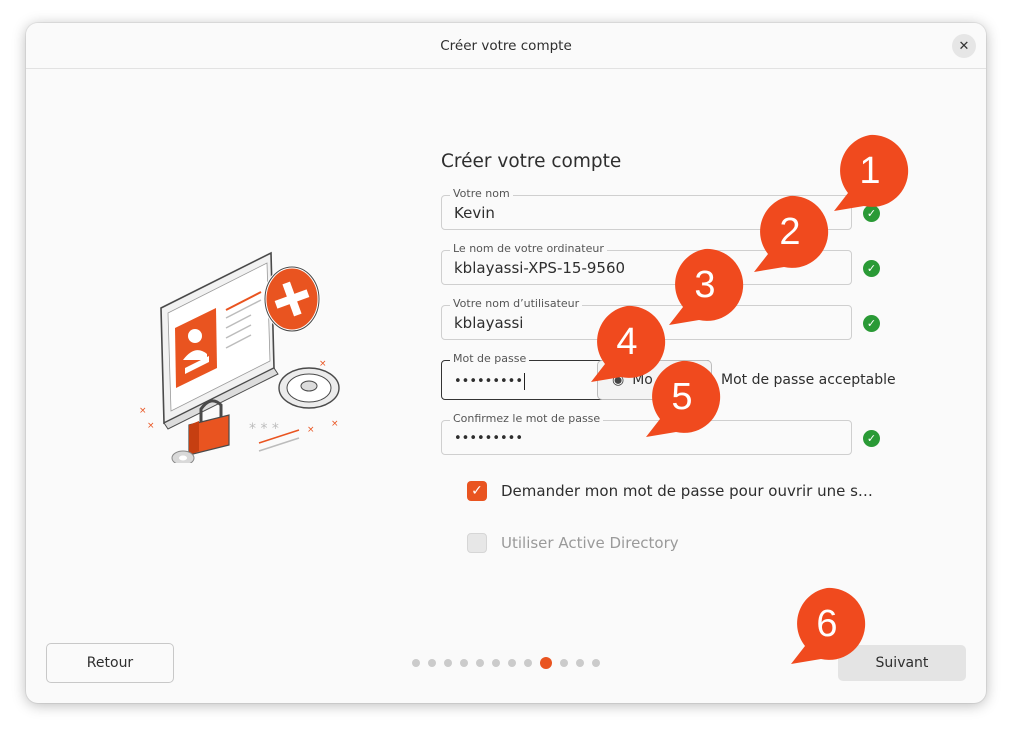 This screenshot has height=732, width=1012. Describe the element at coordinates (808, 380) in the screenshot. I see `password-strength: Mot de passe acceptable` at that location.